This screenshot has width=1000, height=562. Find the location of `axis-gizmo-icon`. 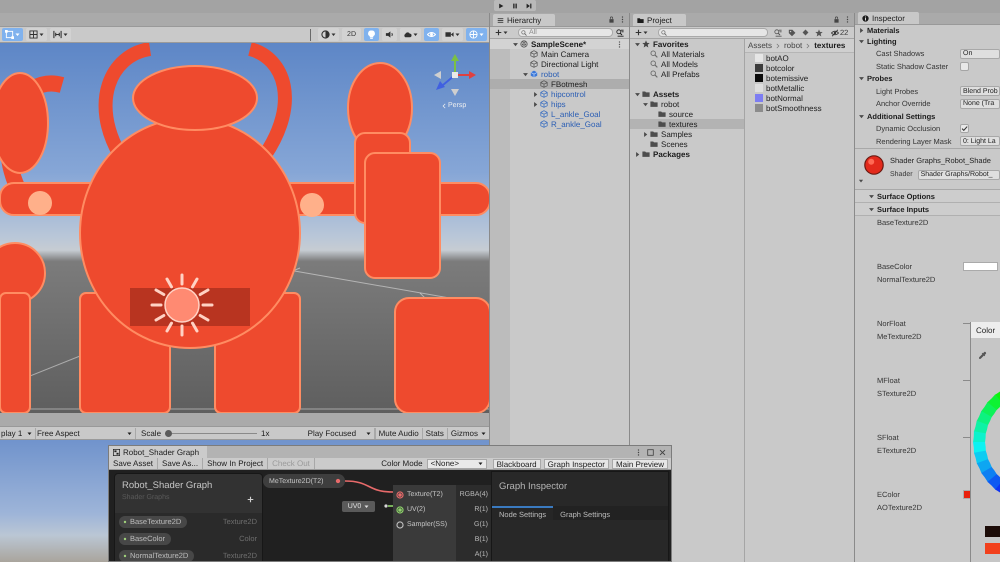

axis-gizmo-icon is located at coordinates (455, 75).